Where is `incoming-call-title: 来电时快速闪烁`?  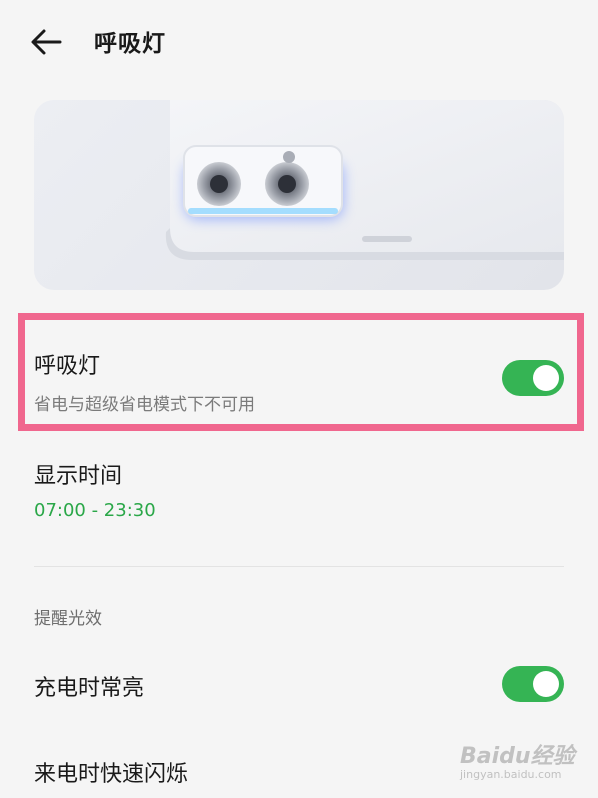
incoming-call-title: 来电时快速闪烁 is located at coordinates (111, 772).